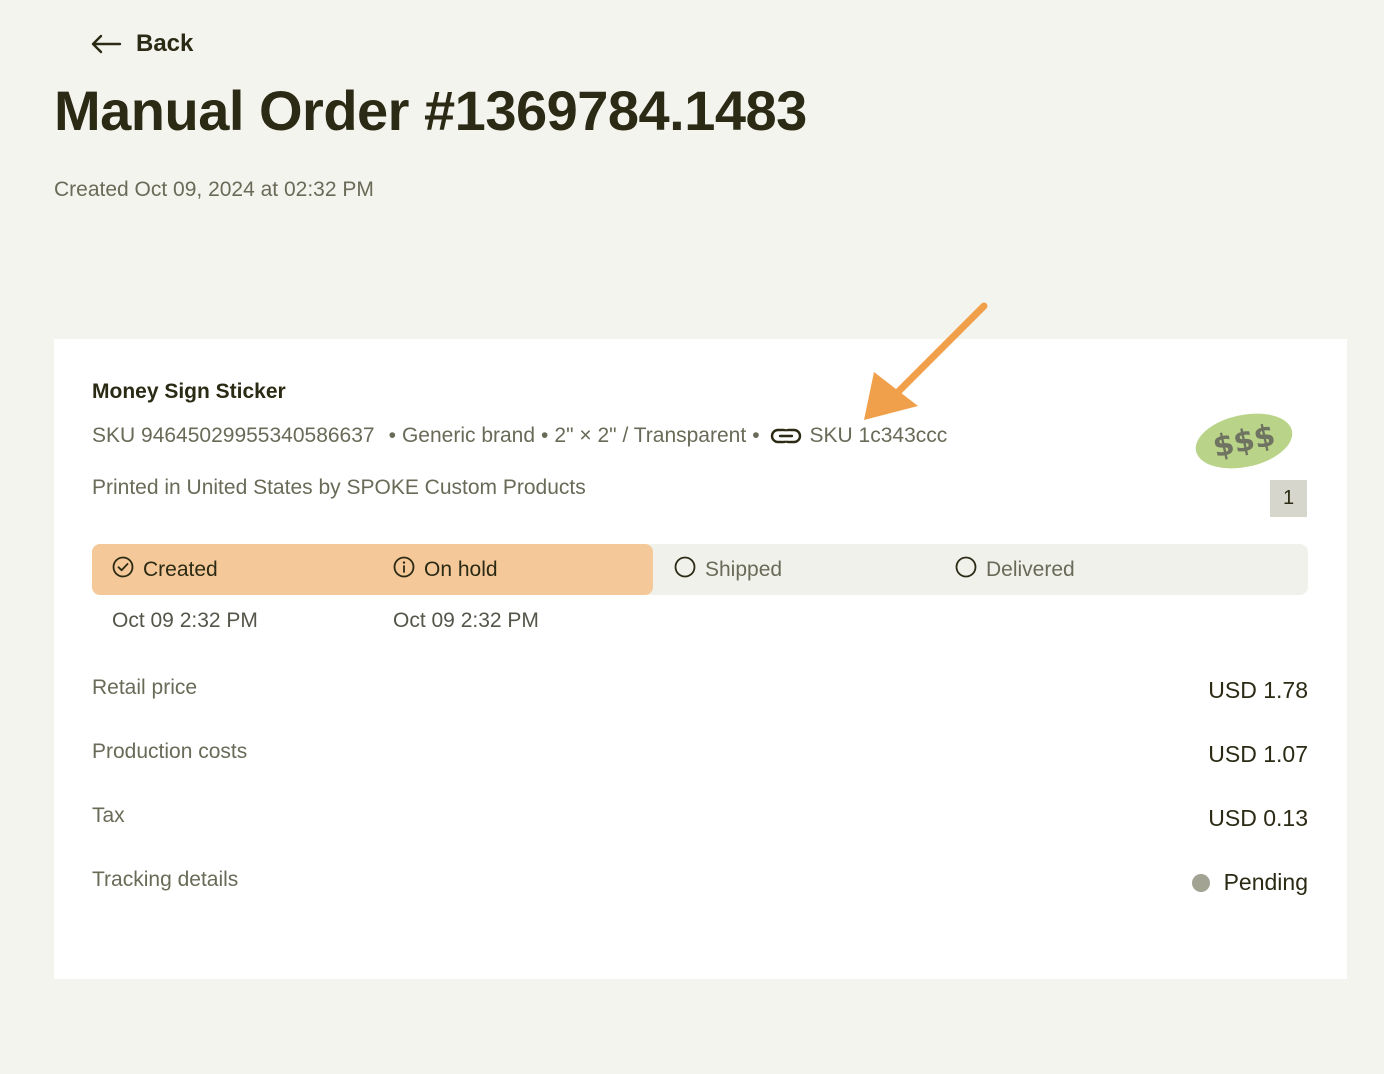  I want to click on product-variant: 2" × 2" / Transparent, so click(650, 435).